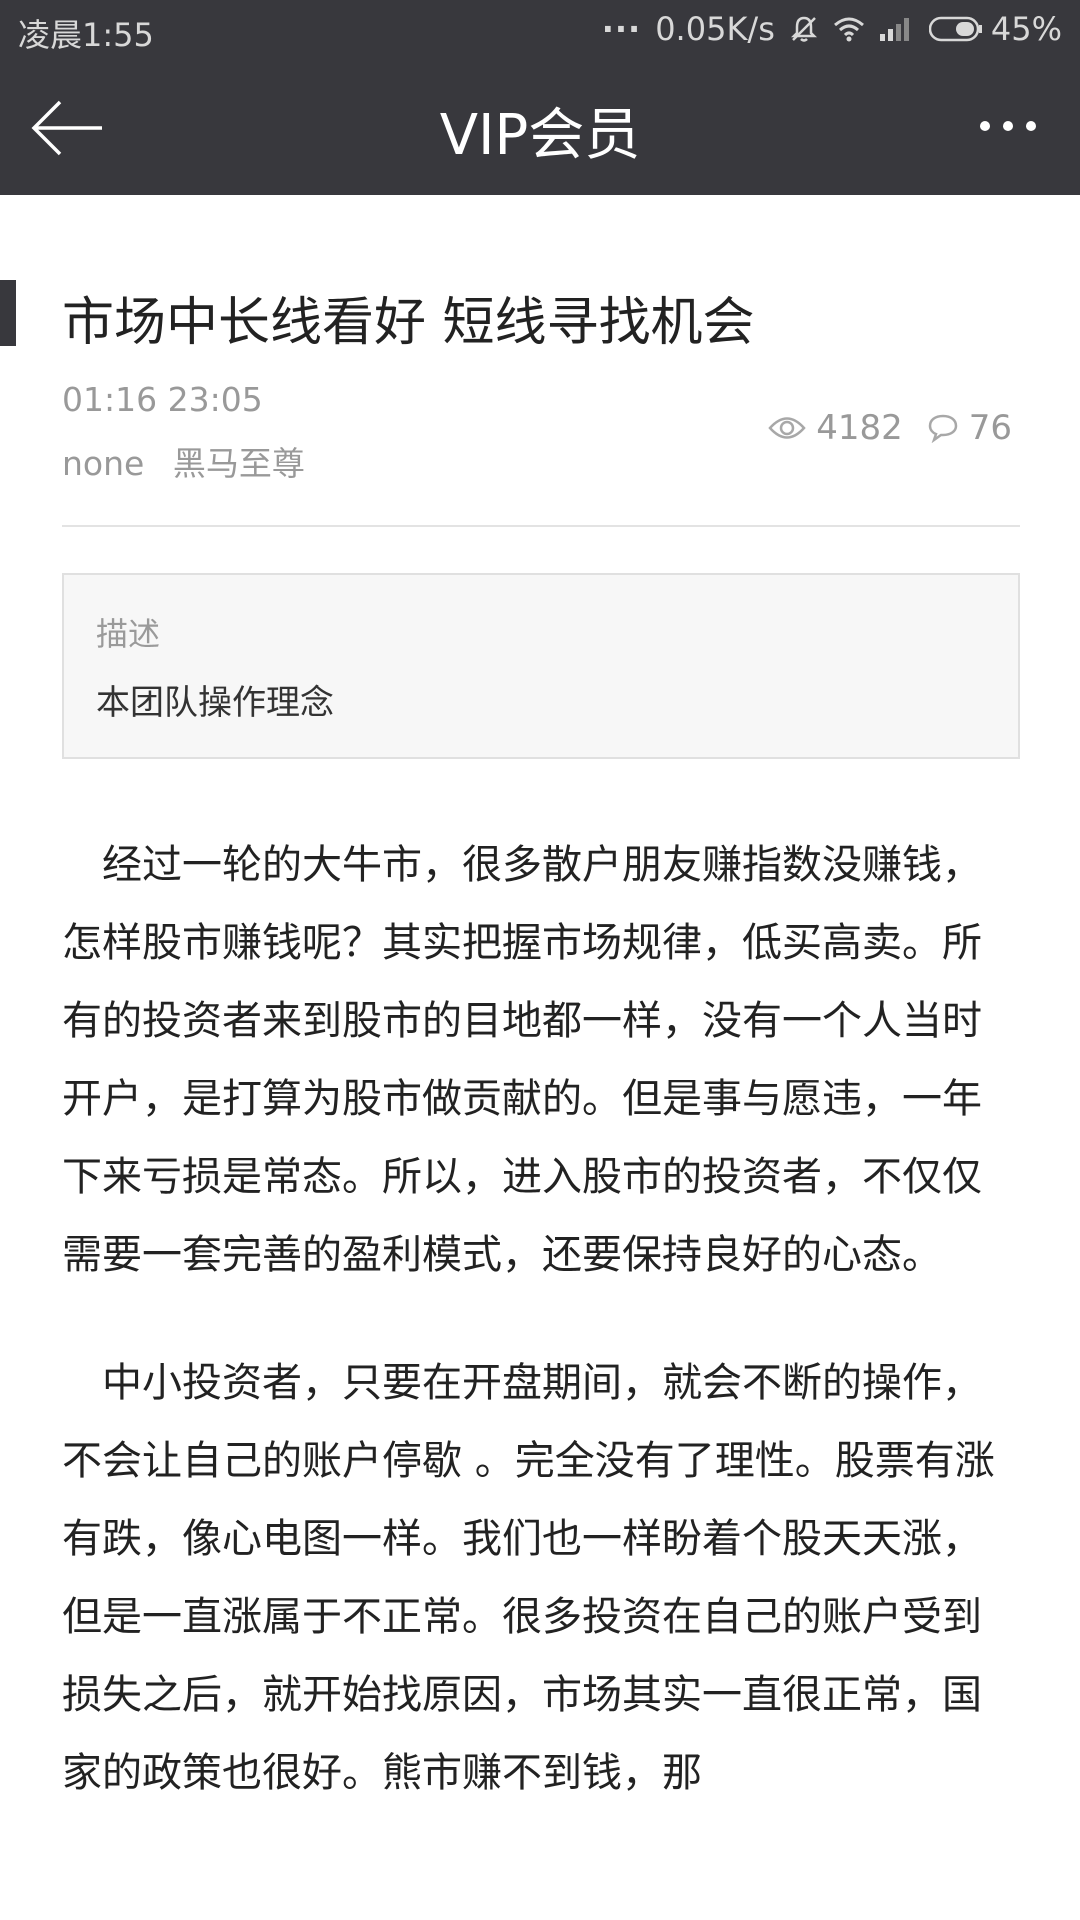 Image resolution: width=1080 pixels, height=1920 pixels. I want to click on app-bar: VIP会员, so click(540, 127).